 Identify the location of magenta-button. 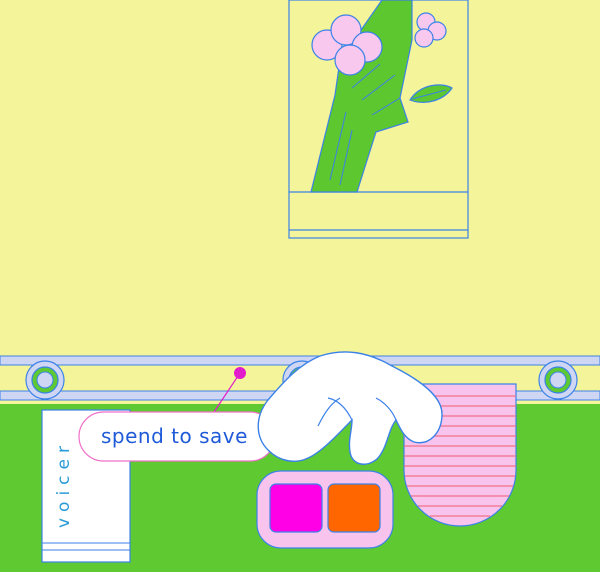
(296, 508).